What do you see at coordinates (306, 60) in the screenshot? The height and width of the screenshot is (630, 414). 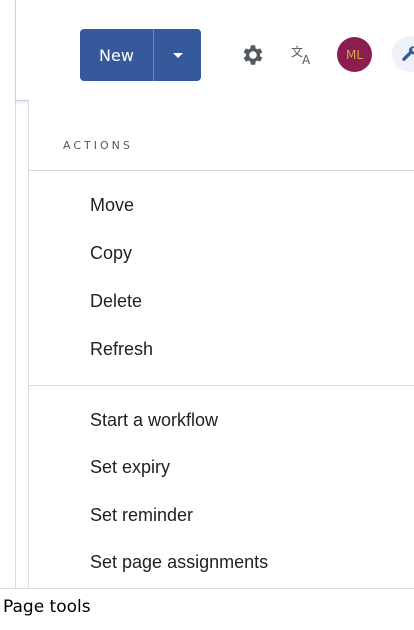 I see `svg-text: A` at bounding box center [306, 60].